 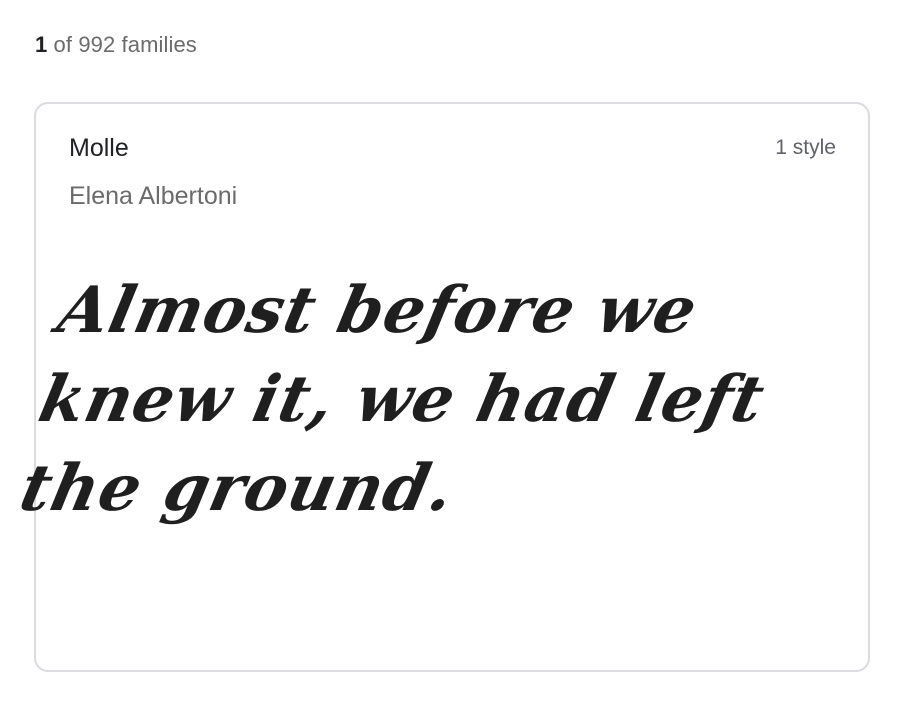 What do you see at coordinates (99, 148) in the screenshot?
I see `font-family-name: Molle` at bounding box center [99, 148].